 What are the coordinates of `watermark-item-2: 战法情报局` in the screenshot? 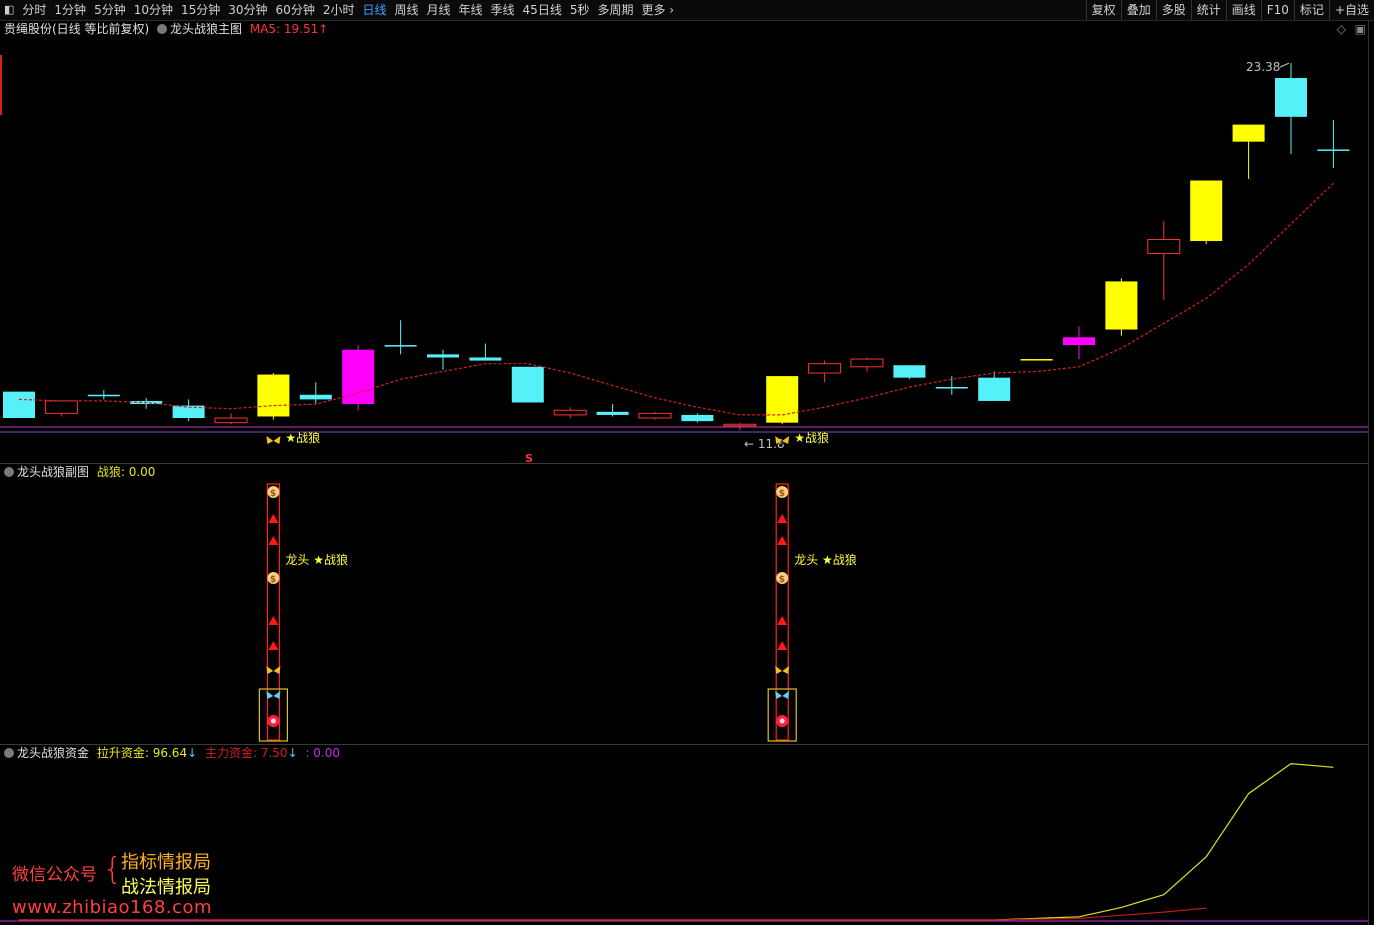 It's located at (166, 887).